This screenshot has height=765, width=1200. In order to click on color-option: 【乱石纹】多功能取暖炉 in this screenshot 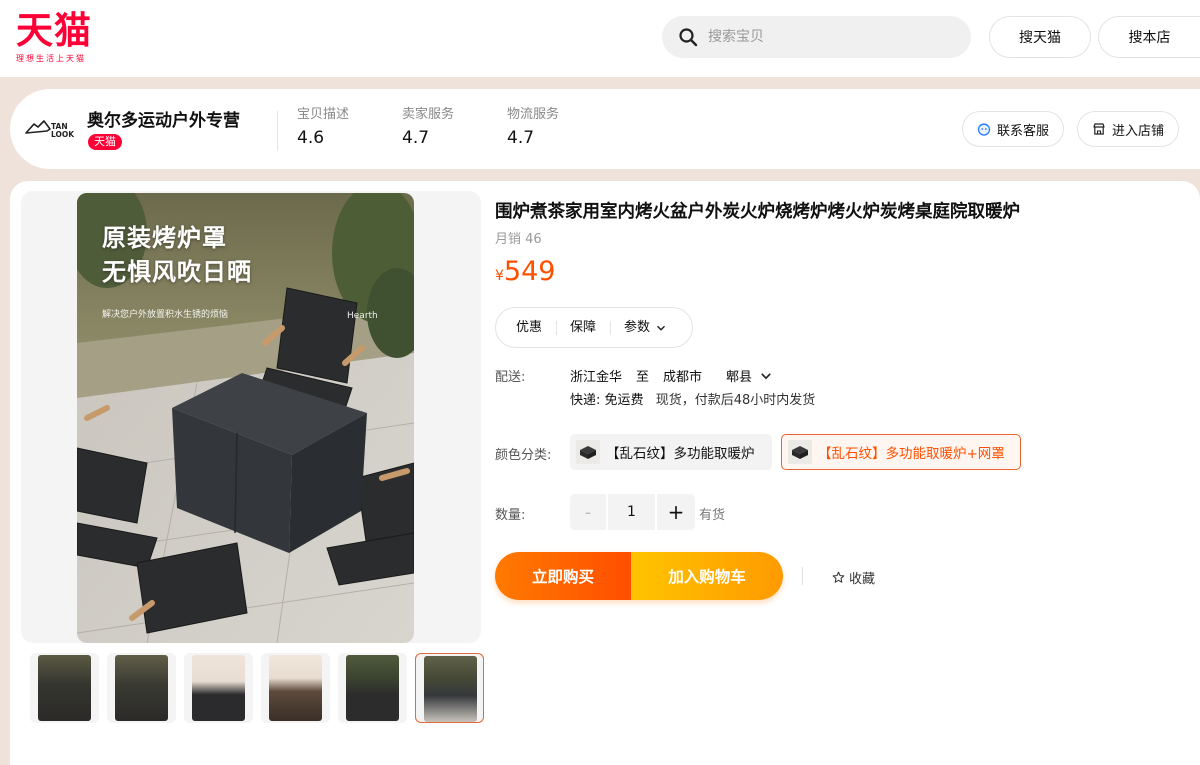, I will do `click(671, 452)`.